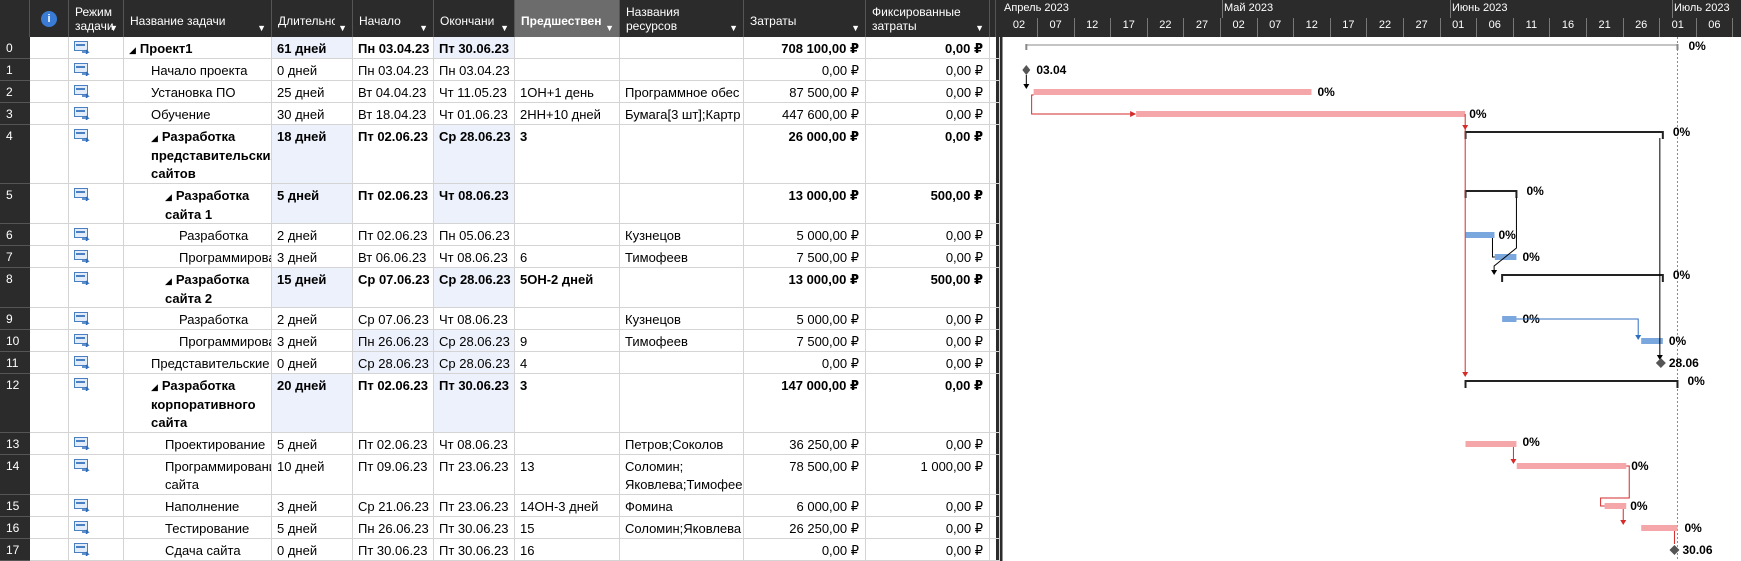 This screenshot has width=1741, height=561. What do you see at coordinates (198, 18) in the screenshot?
I see `name-column-header: Название задачи ▼` at bounding box center [198, 18].